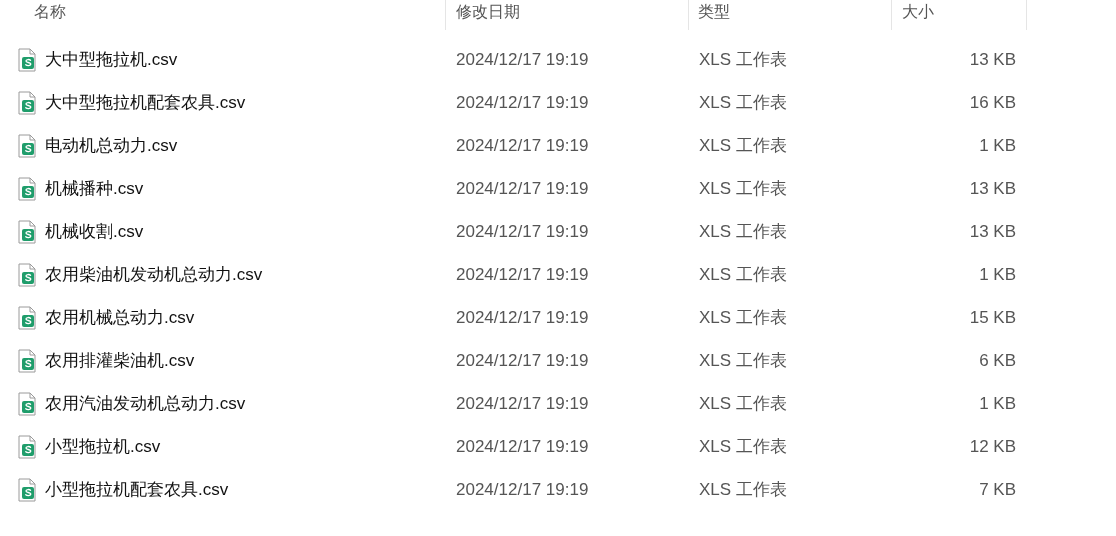  What do you see at coordinates (103, 446) in the screenshot?
I see `file-name: 小型拖拉机.csv` at bounding box center [103, 446].